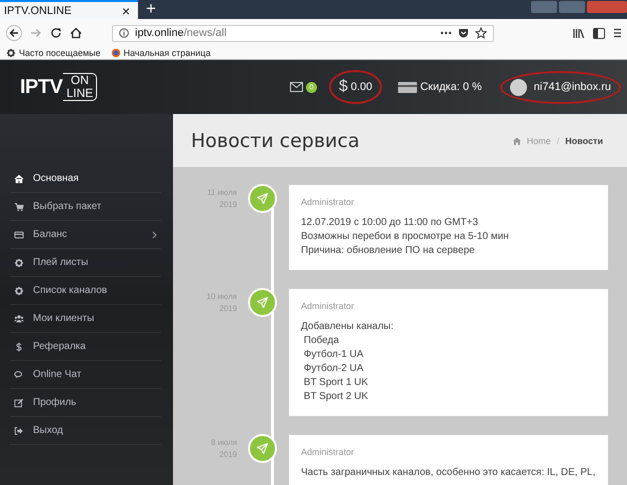 The width and height of the screenshot is (627, 485). Describe the element at coordinates (19, 431) in the screenshot. I see `logout-icon` at that location.